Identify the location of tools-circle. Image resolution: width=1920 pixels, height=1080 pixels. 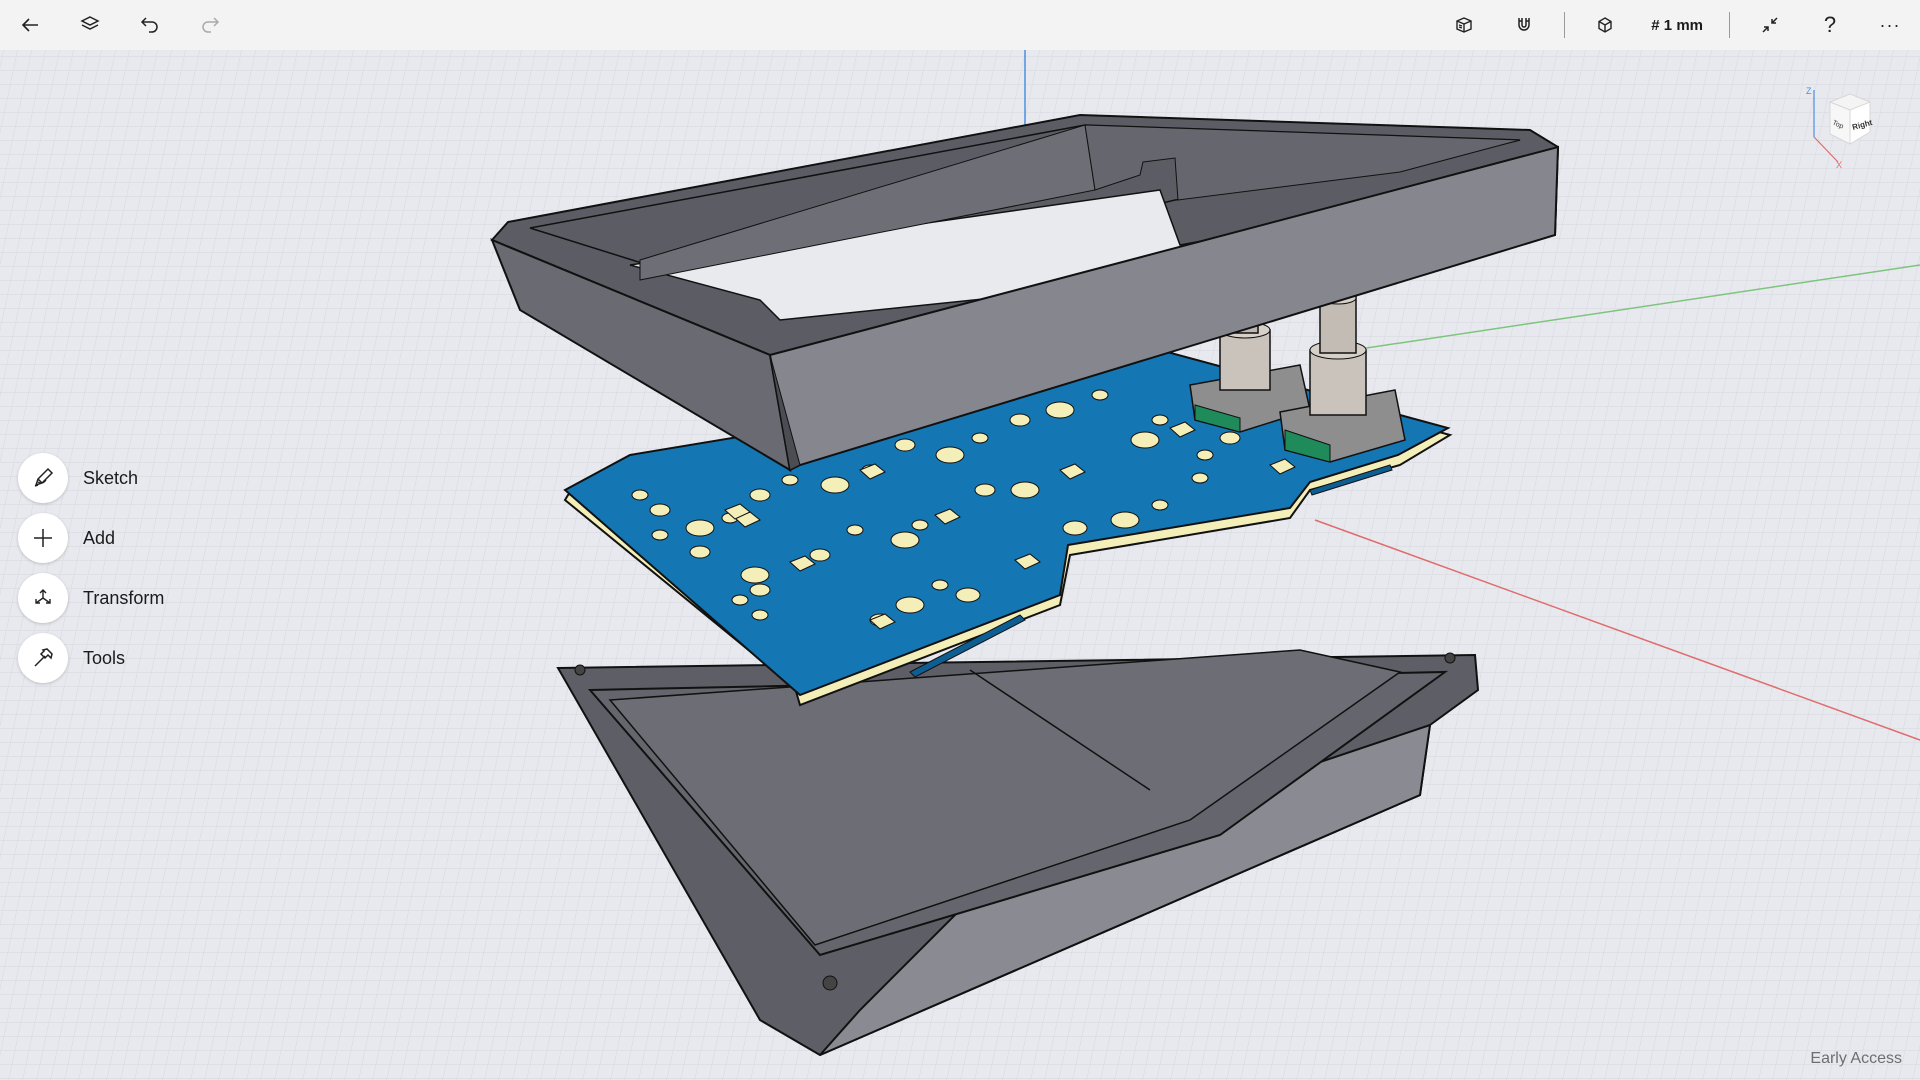
(43, 658).